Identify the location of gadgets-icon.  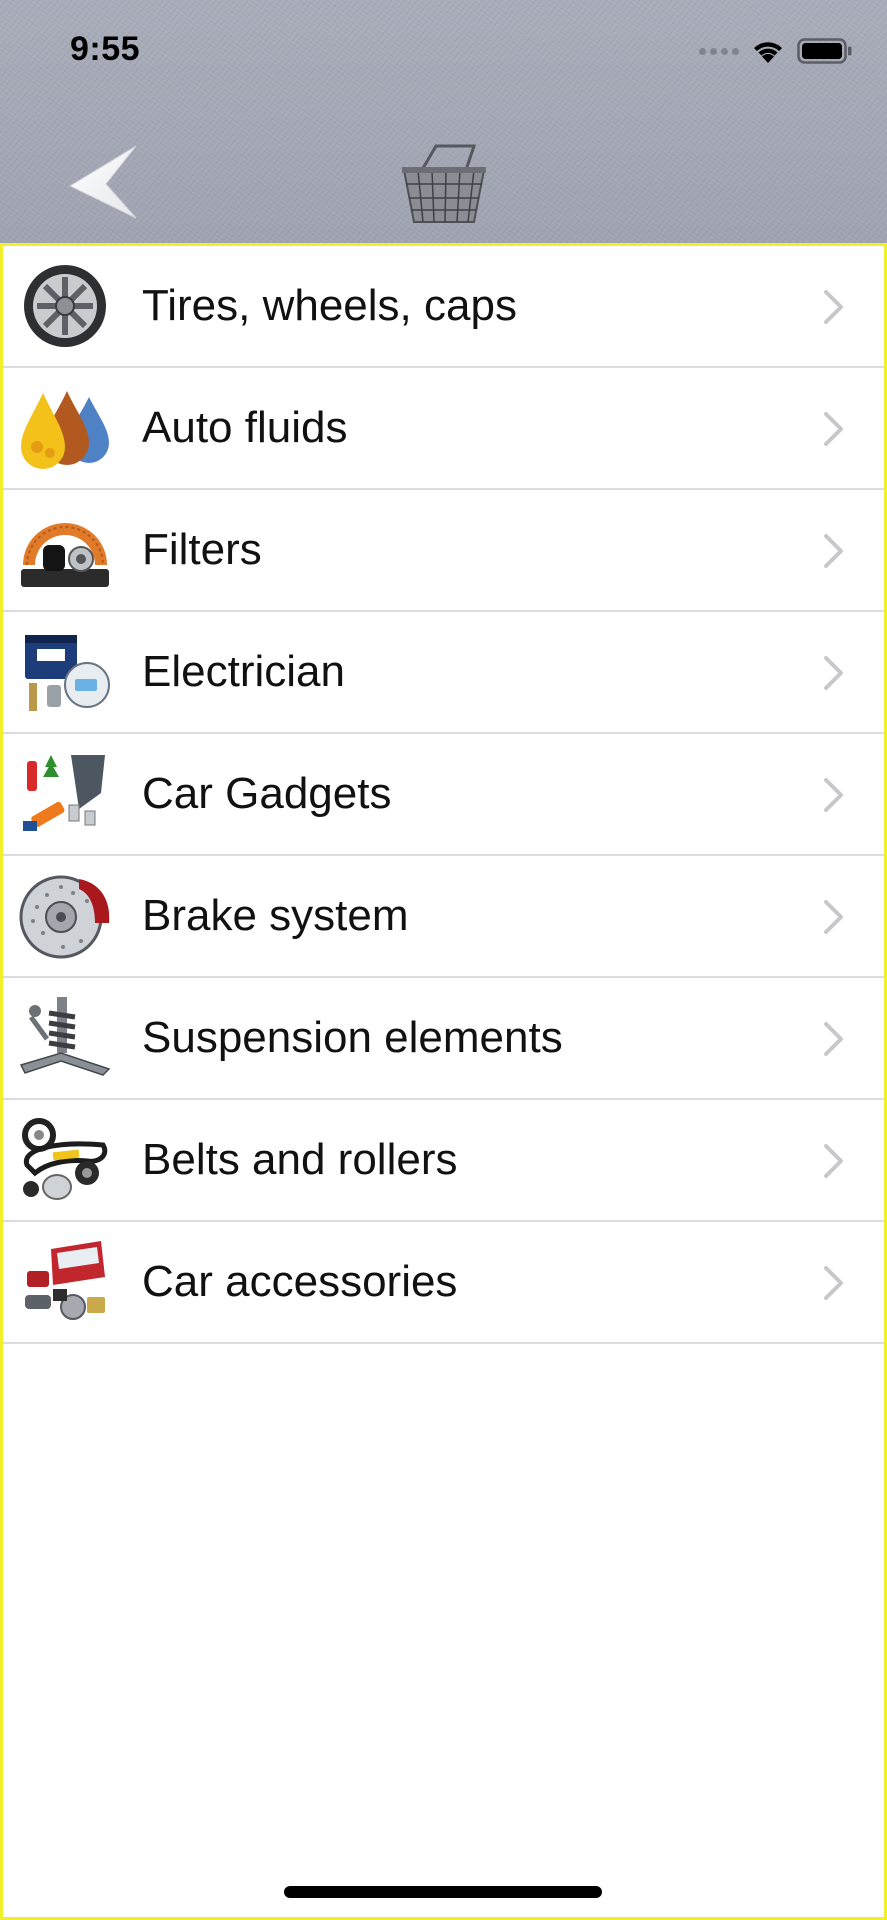
(64, 793).